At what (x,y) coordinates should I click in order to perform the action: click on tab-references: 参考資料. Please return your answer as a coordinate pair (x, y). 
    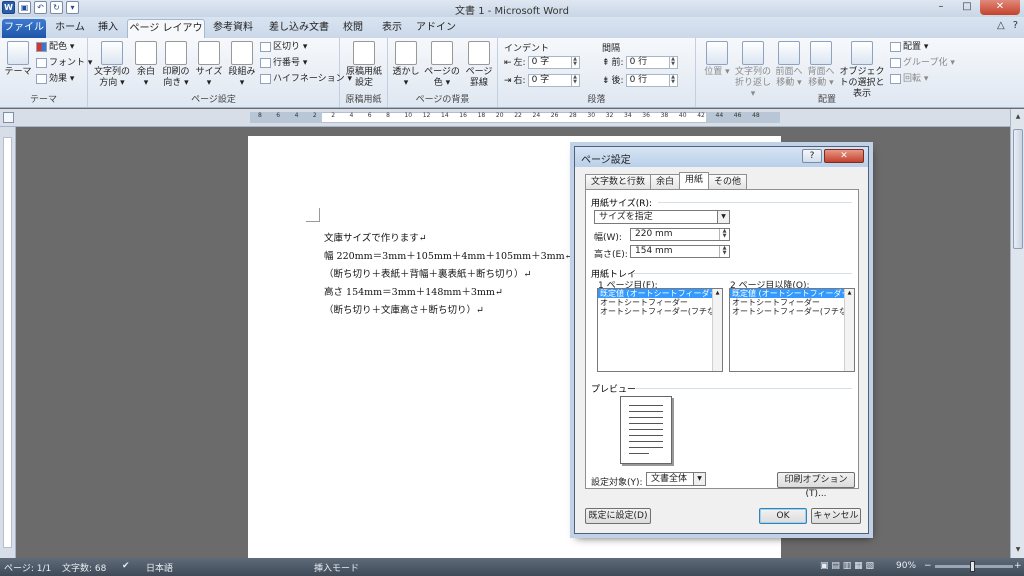
    Looking at the image, I should click on (233, 28).